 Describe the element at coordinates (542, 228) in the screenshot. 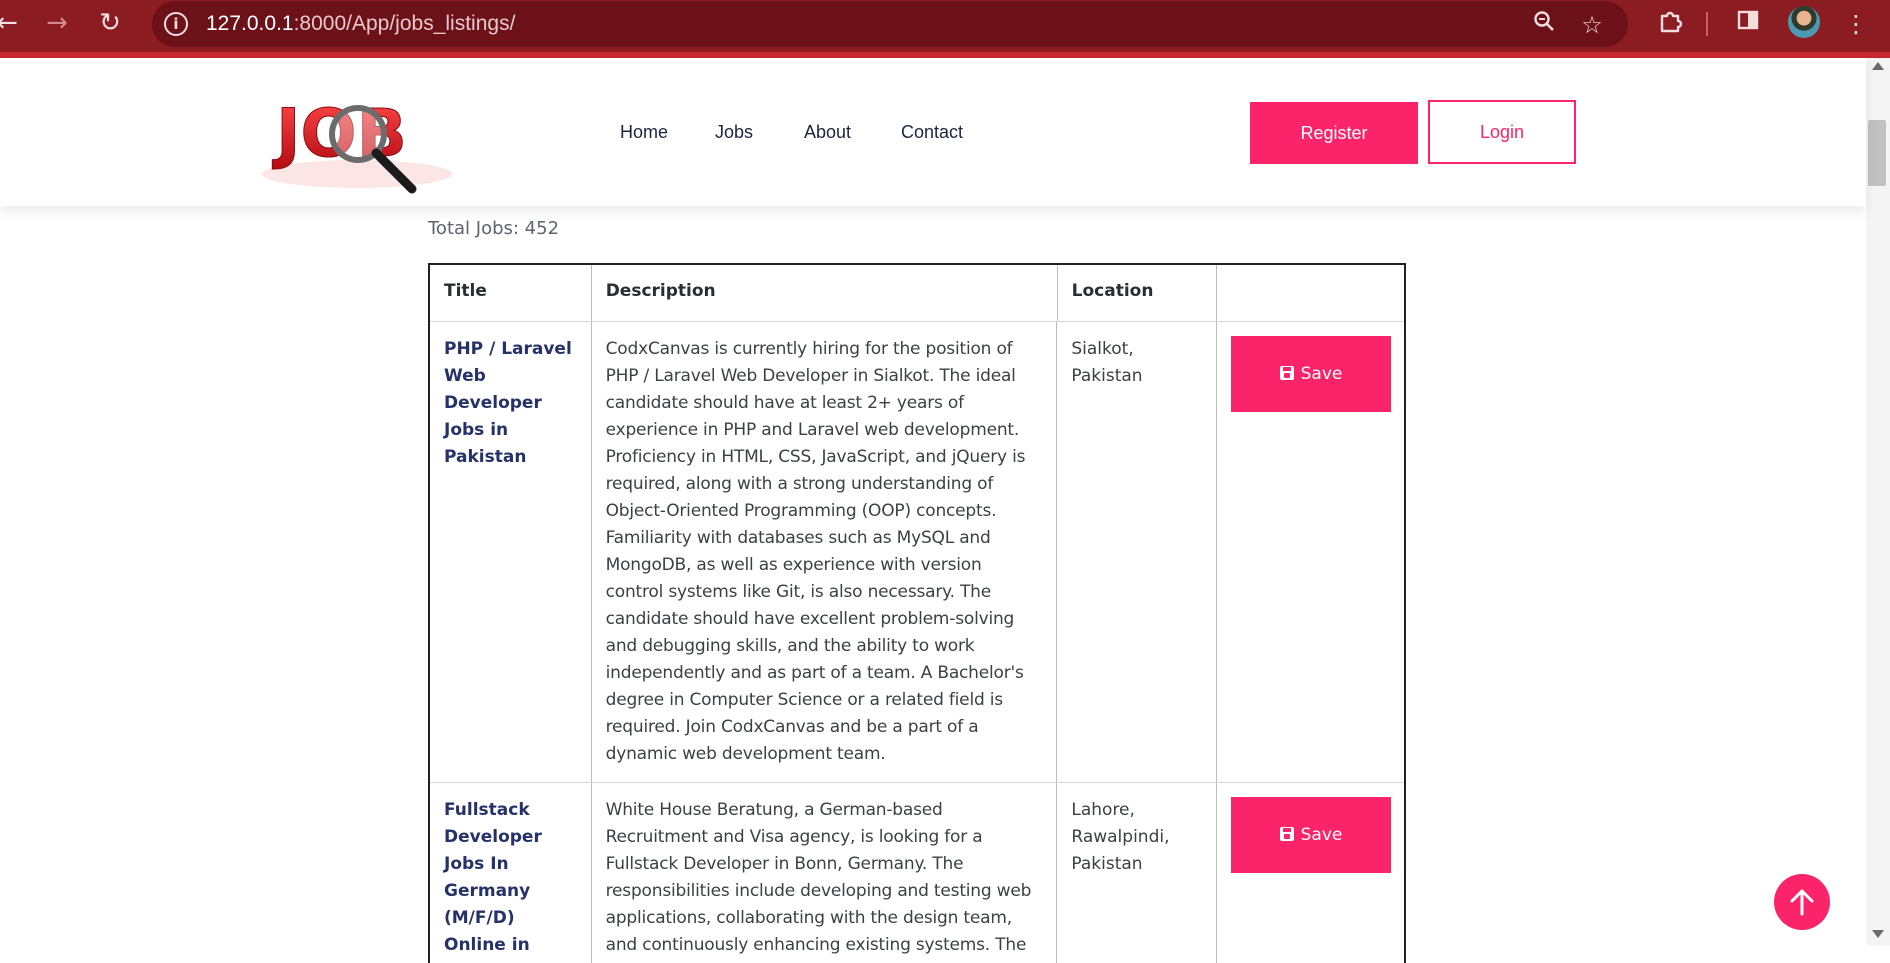

I see `total-jobs-count: 452` at that location.